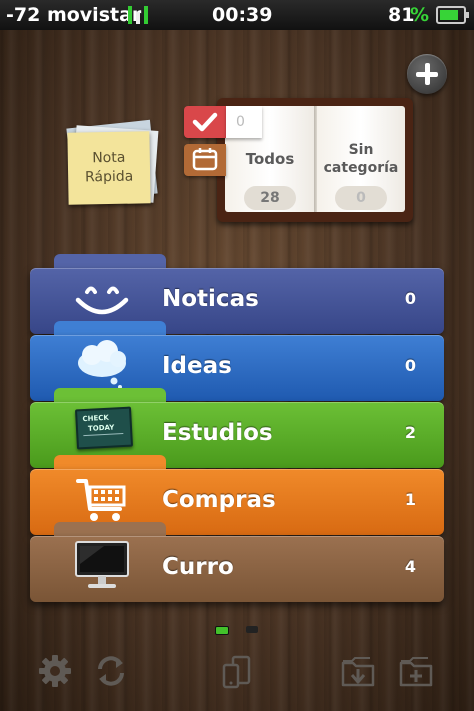 Image resolution: width=474 pixels, height=711 pixels. Describe the element at coordinates (270, 198) in the screenshot. I see `all-tasks-count: 28` at that location.